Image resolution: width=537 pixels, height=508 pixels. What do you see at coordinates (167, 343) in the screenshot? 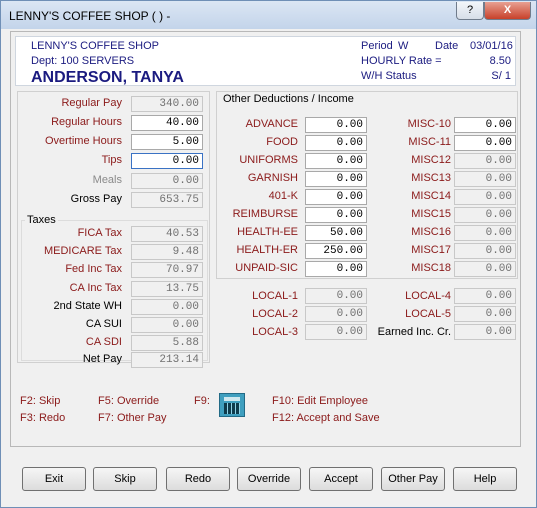
I see `ca-sdi-field: 5.88` at bounding box center [167, 343].